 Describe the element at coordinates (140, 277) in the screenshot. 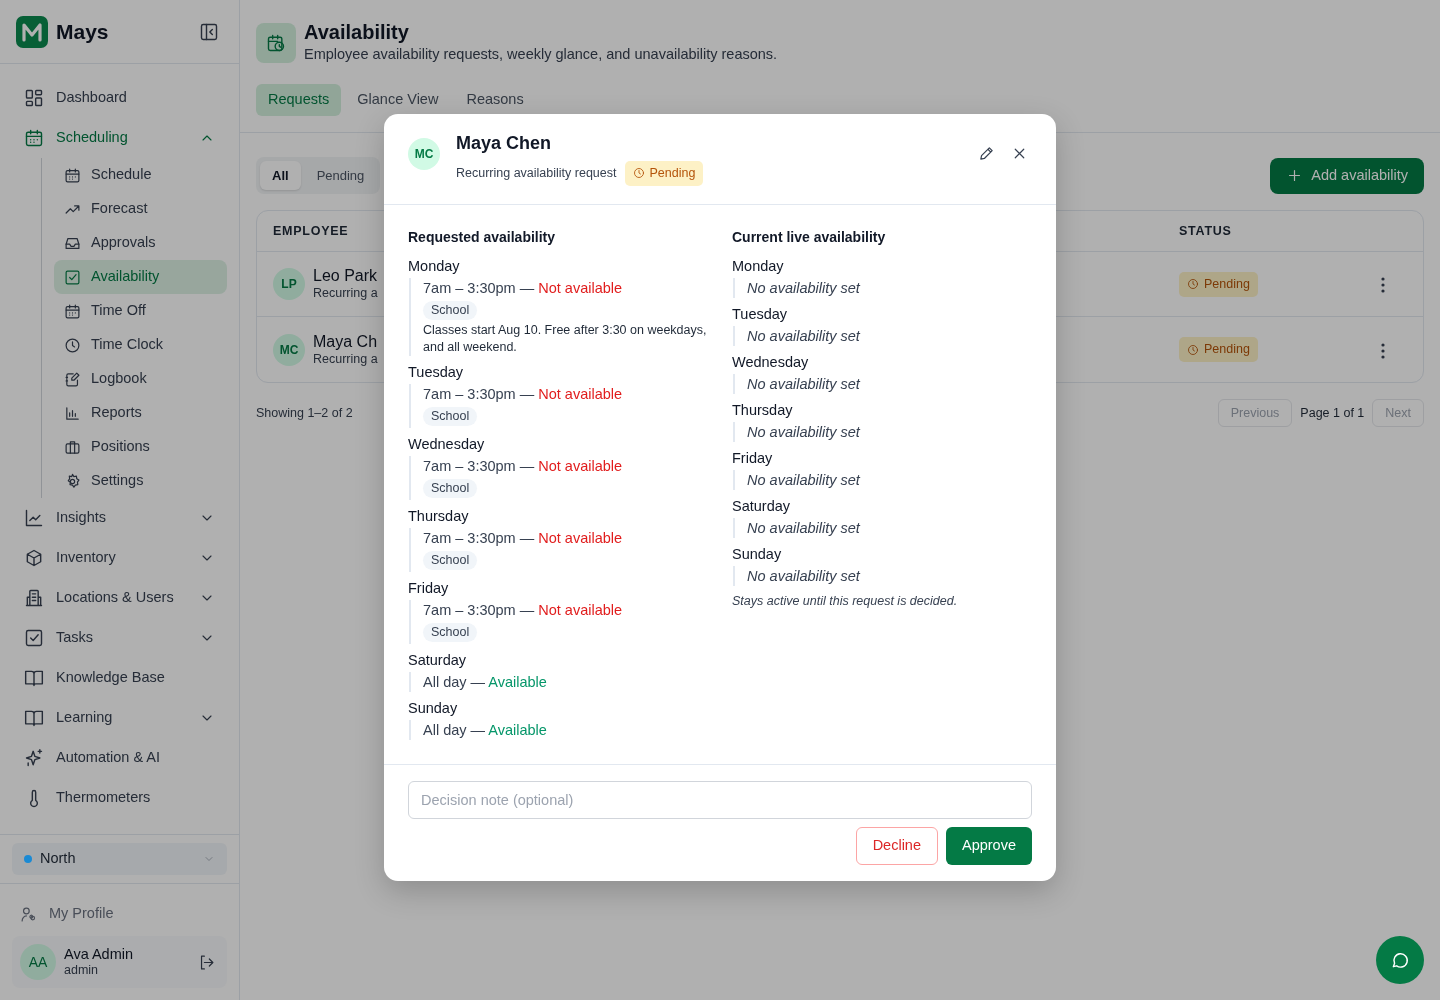

I see `nav-subitem: Availability` at that location.